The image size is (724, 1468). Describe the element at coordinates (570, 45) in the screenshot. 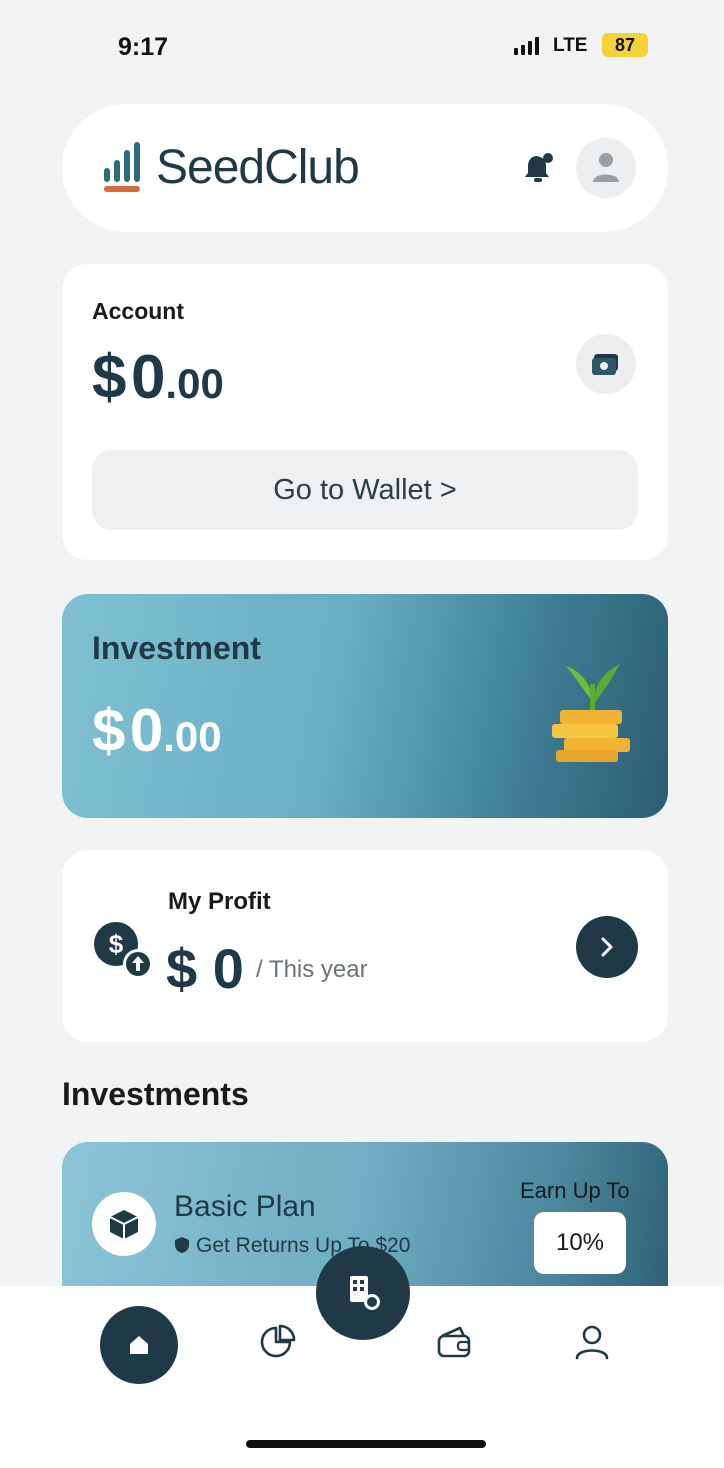

I see `network-type: LTE` at that location.